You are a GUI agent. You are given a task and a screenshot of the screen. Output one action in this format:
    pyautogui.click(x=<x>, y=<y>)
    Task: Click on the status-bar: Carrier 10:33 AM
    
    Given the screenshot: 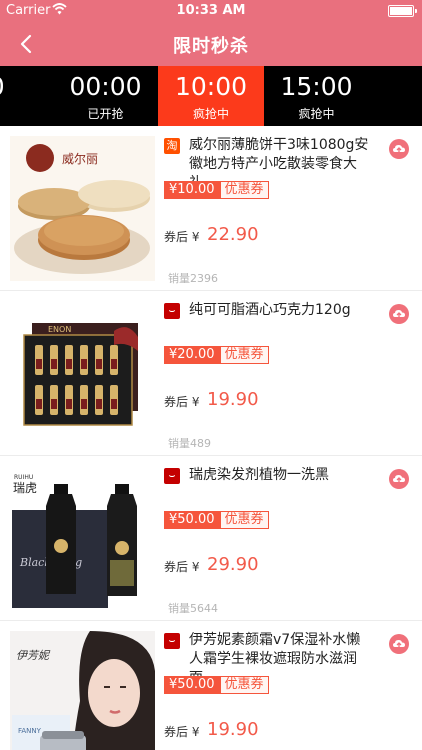 What is the action you would take?
    pyautogui.click(x=211, y=11)
    